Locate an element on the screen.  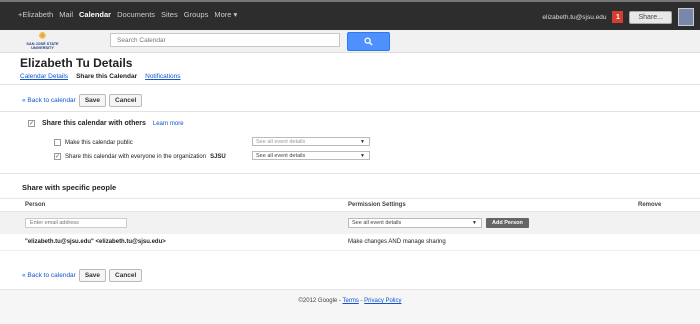
university-logo: ✺ SAN JOSÉ STATE UNIVERSITY is located at coordinates (42, 41).